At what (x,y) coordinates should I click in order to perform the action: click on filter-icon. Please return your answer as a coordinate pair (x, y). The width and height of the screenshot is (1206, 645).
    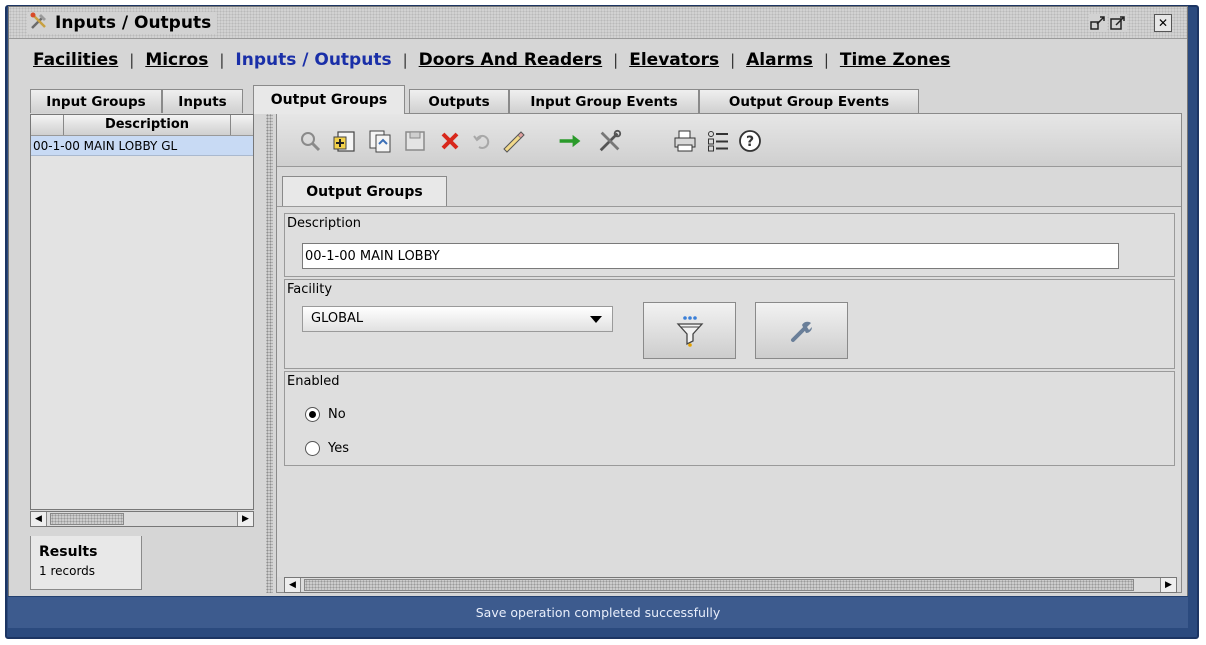
    Looking at the image, I should click on (689, 331).